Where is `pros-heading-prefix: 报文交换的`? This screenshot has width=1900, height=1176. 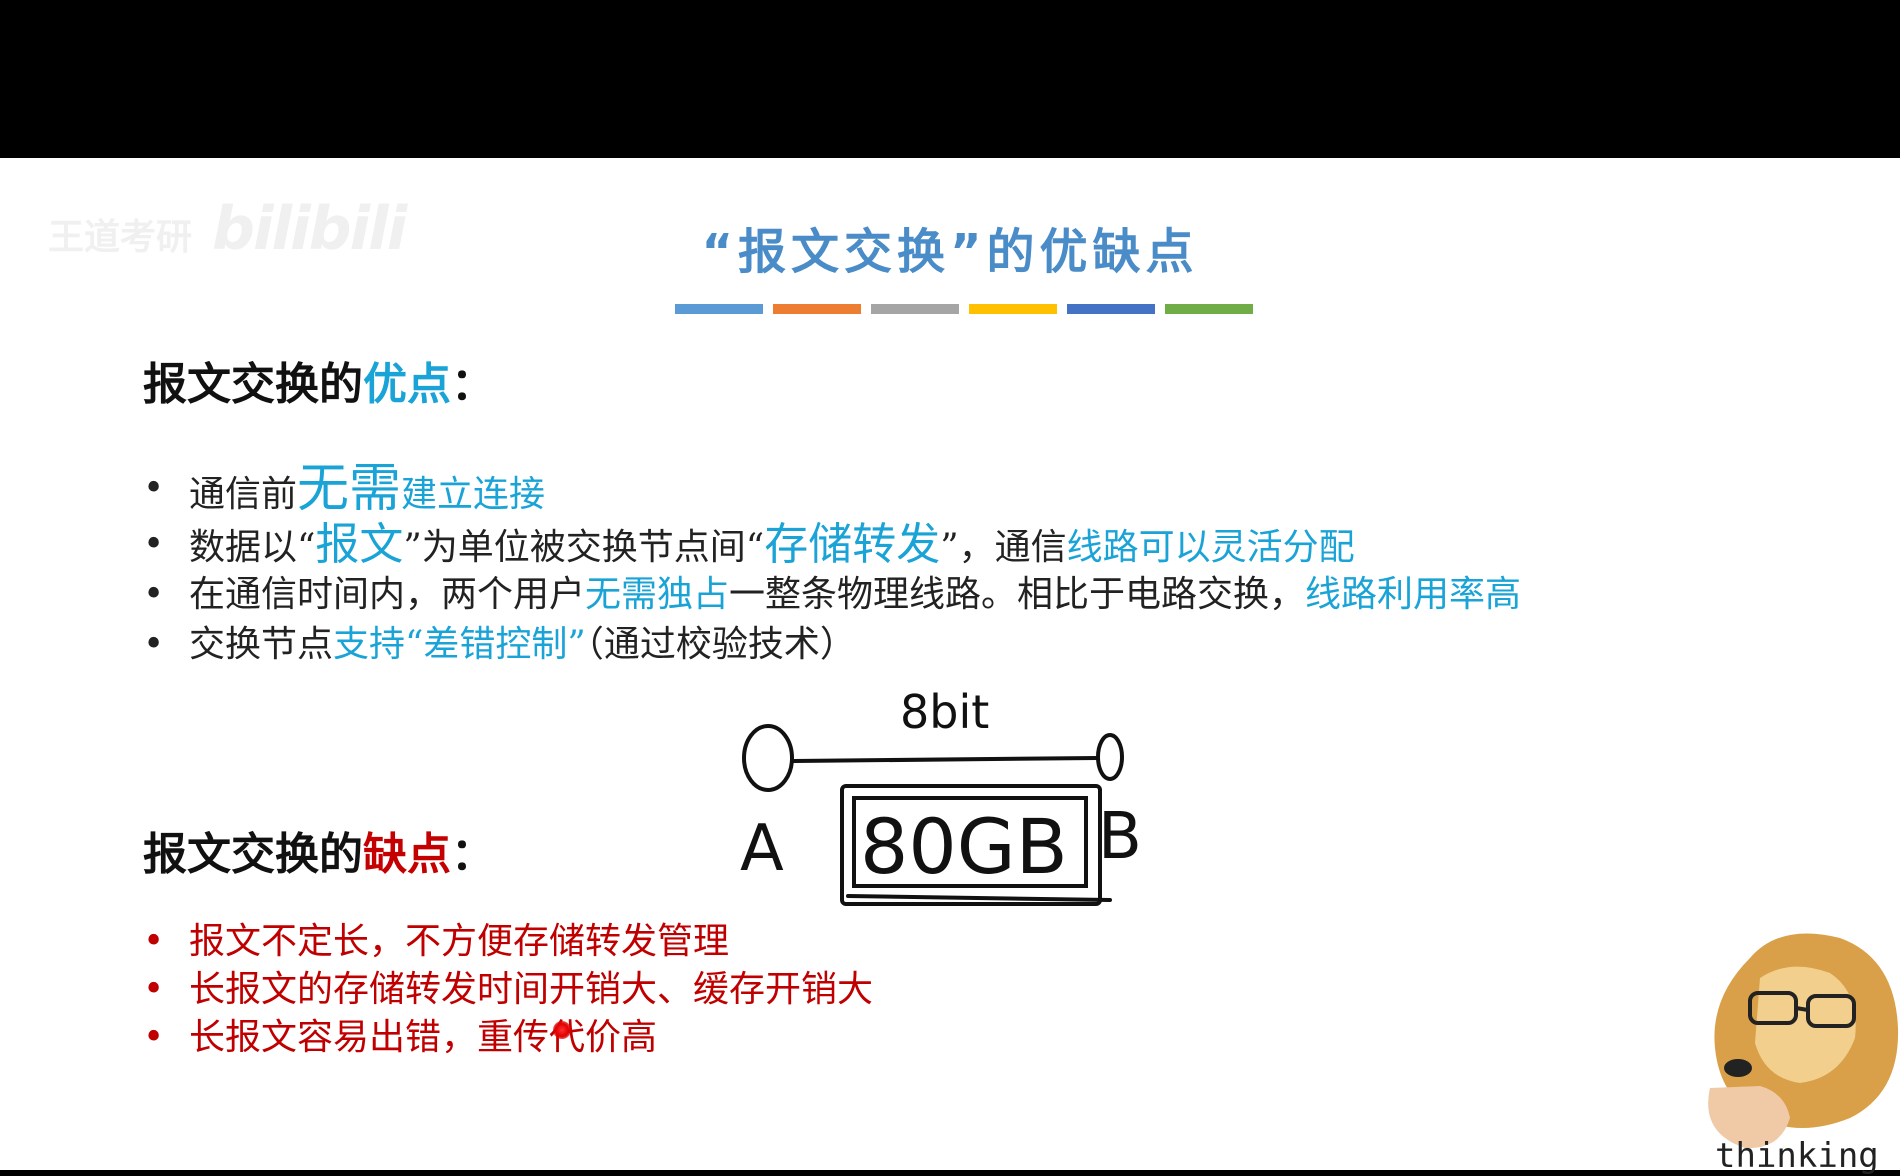
pros-heading-prefix: 报文交换的 is located at coordinates (253, 384).